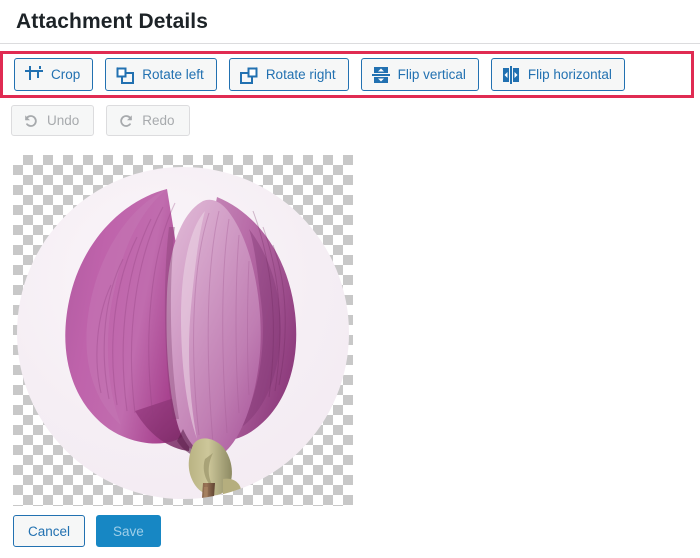  What do you see at coordinates (128, 531) in the screenshot?
I see `save-button: Save` at bounding box center [128, 531].